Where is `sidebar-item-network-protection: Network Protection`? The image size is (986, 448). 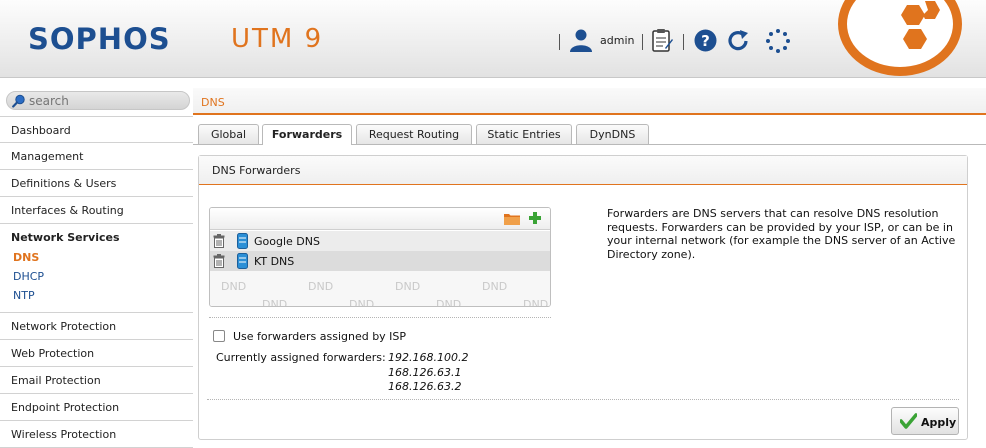
sidebar-item-network-protection: Network Protection is located at coordinates (96, 326).